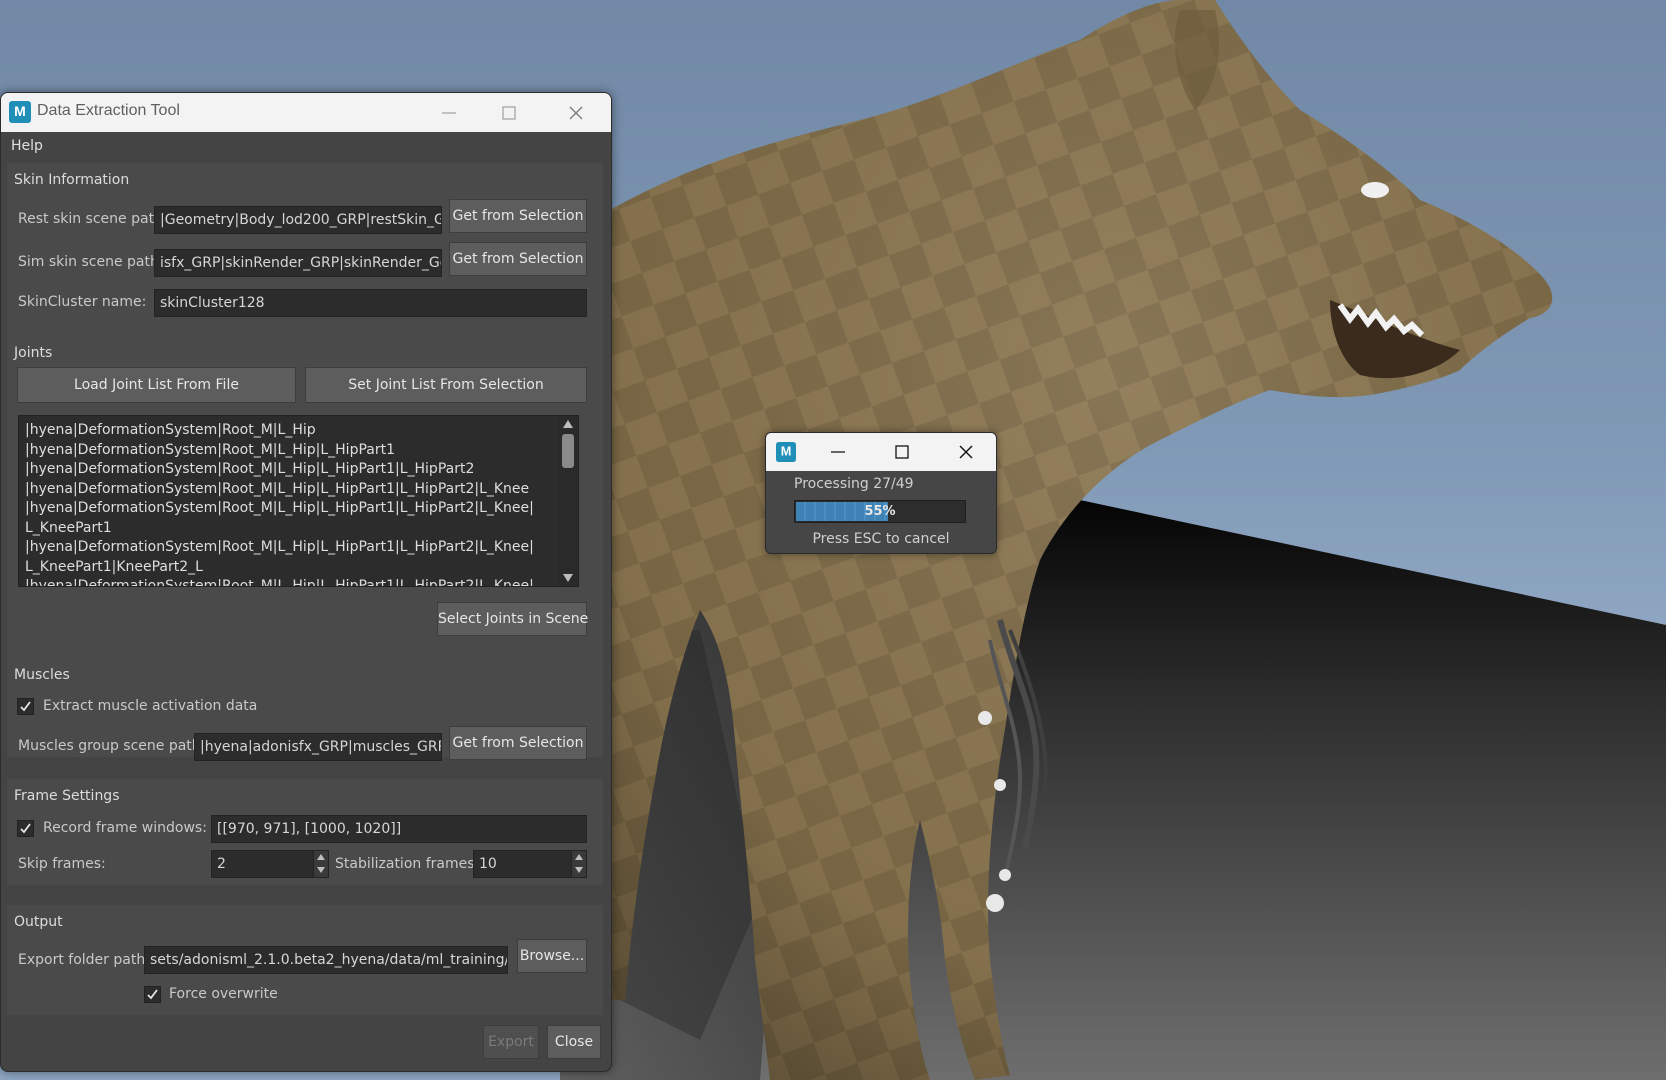 This screenshot has height=1080, width=1666. Describe the element at coordinates (568, 578) in the screenshot. I see `scroll-down-icon` at that location.